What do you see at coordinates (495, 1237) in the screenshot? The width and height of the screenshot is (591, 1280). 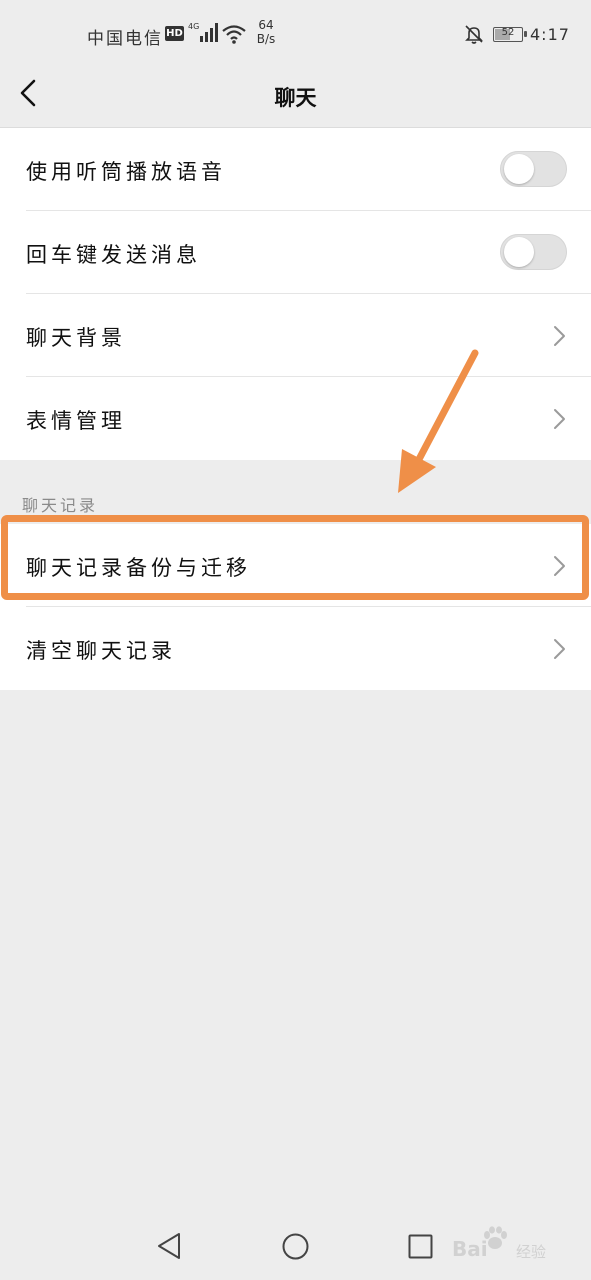 I see `paw-icon` at bounding box center [495, 1237].